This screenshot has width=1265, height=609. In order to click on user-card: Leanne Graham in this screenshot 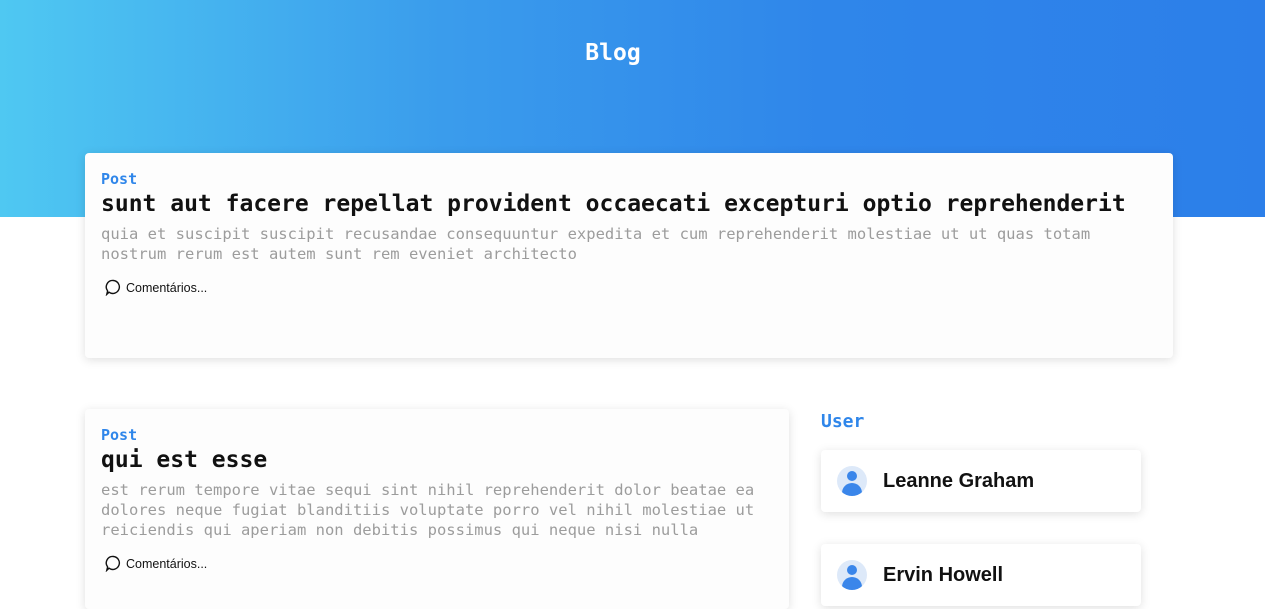, I will do `click(981, 481)`.